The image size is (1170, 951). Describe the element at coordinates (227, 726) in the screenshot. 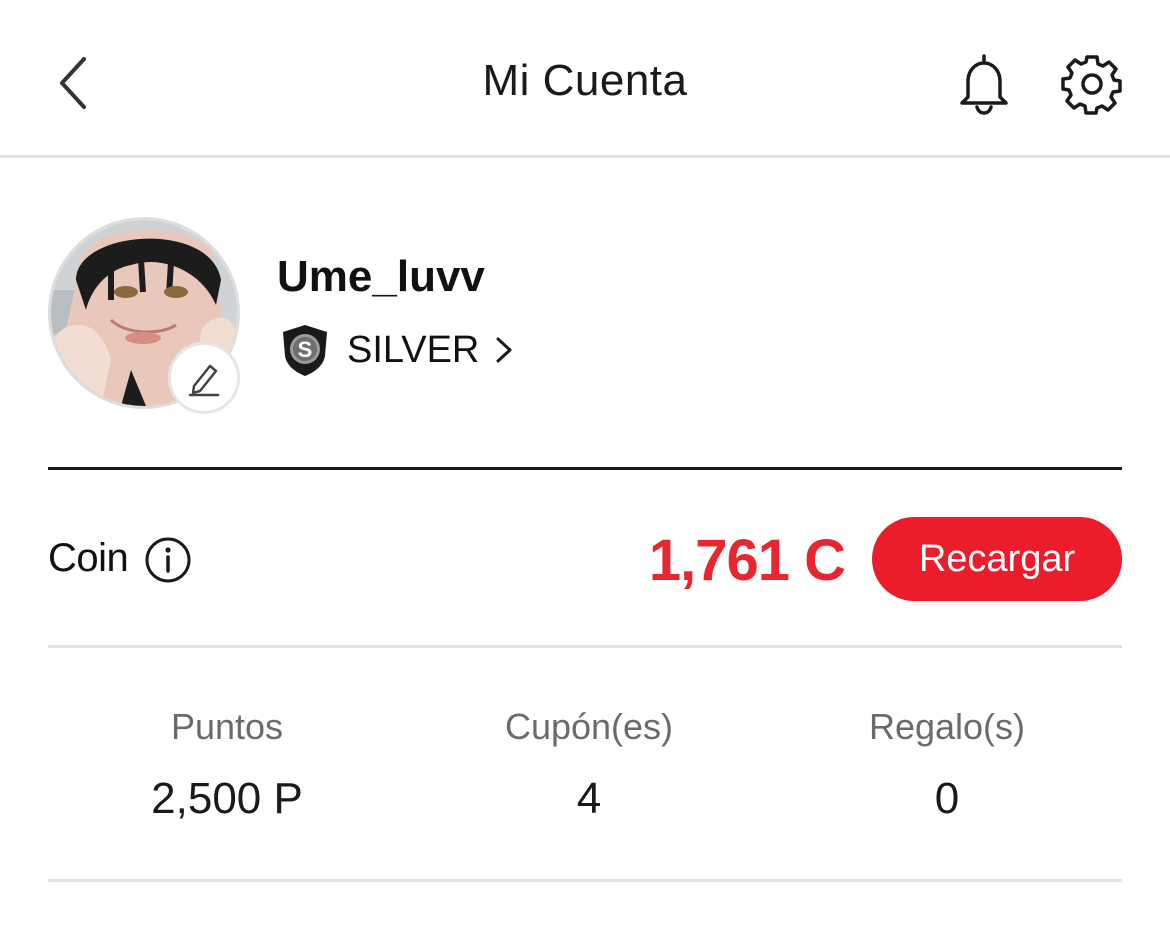

I see `points-label: Puntos` at that location.